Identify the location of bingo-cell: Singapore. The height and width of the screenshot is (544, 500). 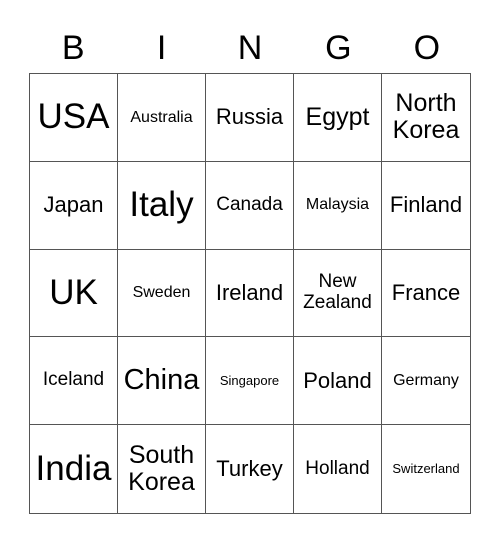
(250, 381).